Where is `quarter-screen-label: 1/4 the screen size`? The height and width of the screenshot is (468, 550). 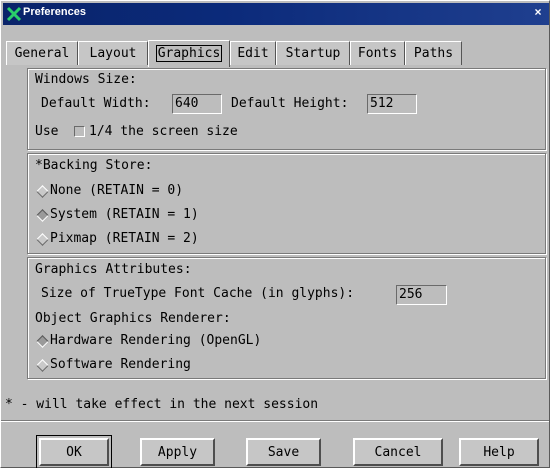 quarter-screen-label: 1/4 the screen size is located at coordinates (163, 131).